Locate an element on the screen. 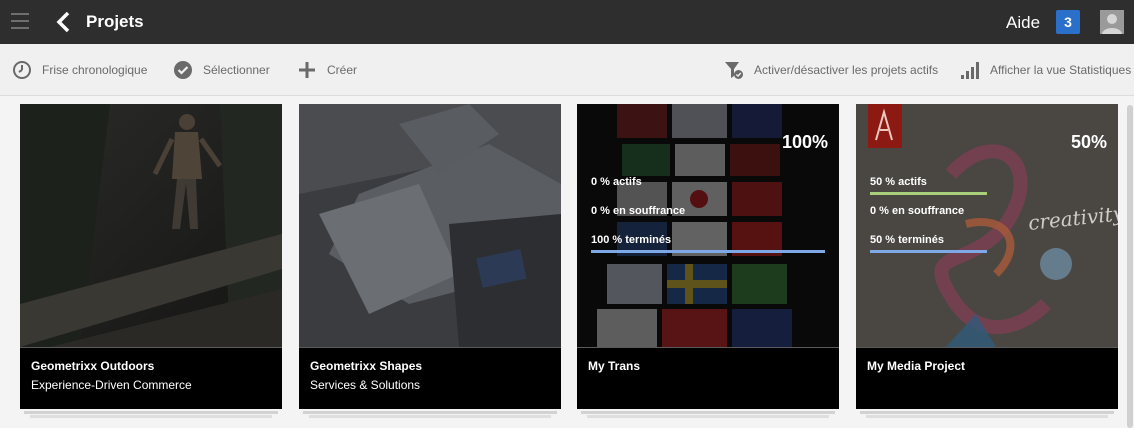 The height and width of the screenshot is (428, 1134). toggle-active-projects-button: Activer/désactiver les projets actifs is located at coordinates (831, 70).